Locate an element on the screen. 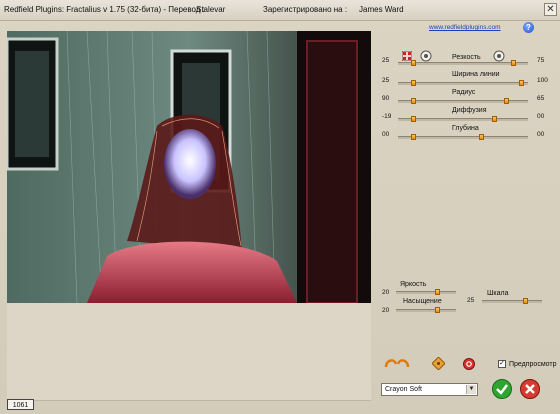  close-icon: ✕ is located at coordinates (550, 9).